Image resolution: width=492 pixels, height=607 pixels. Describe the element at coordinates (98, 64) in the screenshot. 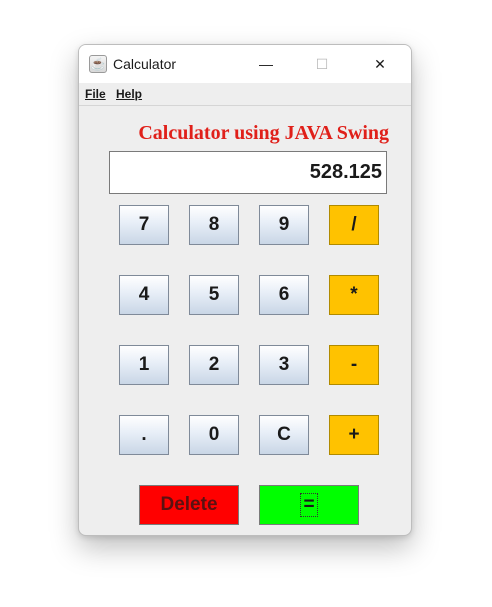

I see `java-coffee-cup-icon: ☕` at that location.